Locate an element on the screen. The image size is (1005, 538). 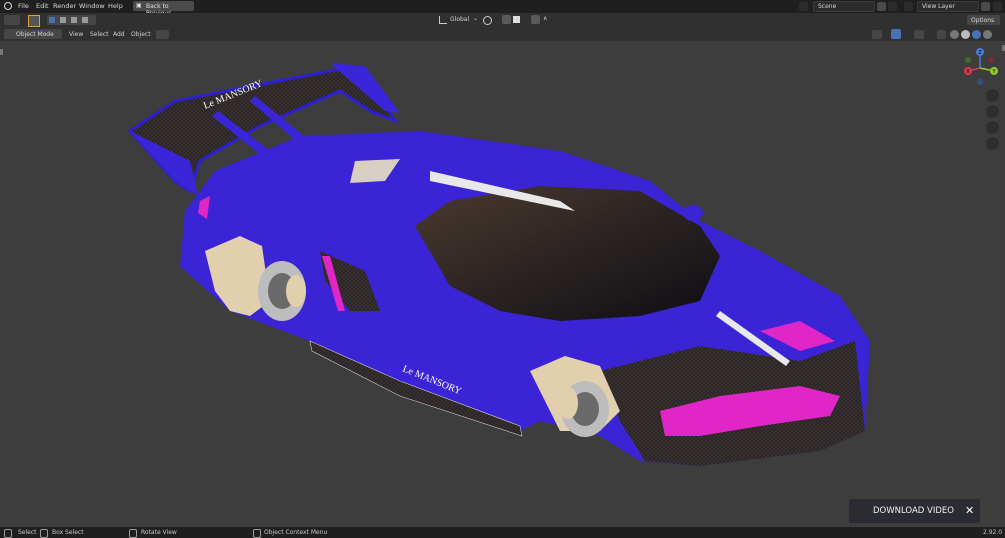
back-icon: ▣ is located at coordinates (139, 5).